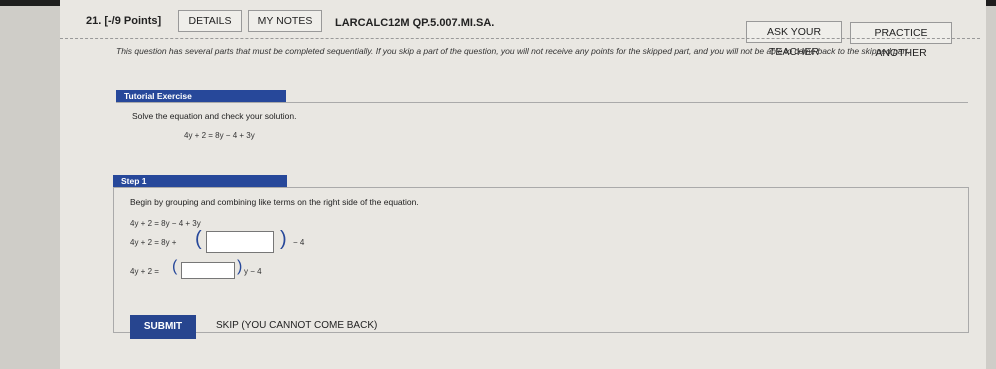 Image resolution: width=996 pixels, height=369 pixels. I want to click on submit-button: SUBMIT, so click(163, 327).